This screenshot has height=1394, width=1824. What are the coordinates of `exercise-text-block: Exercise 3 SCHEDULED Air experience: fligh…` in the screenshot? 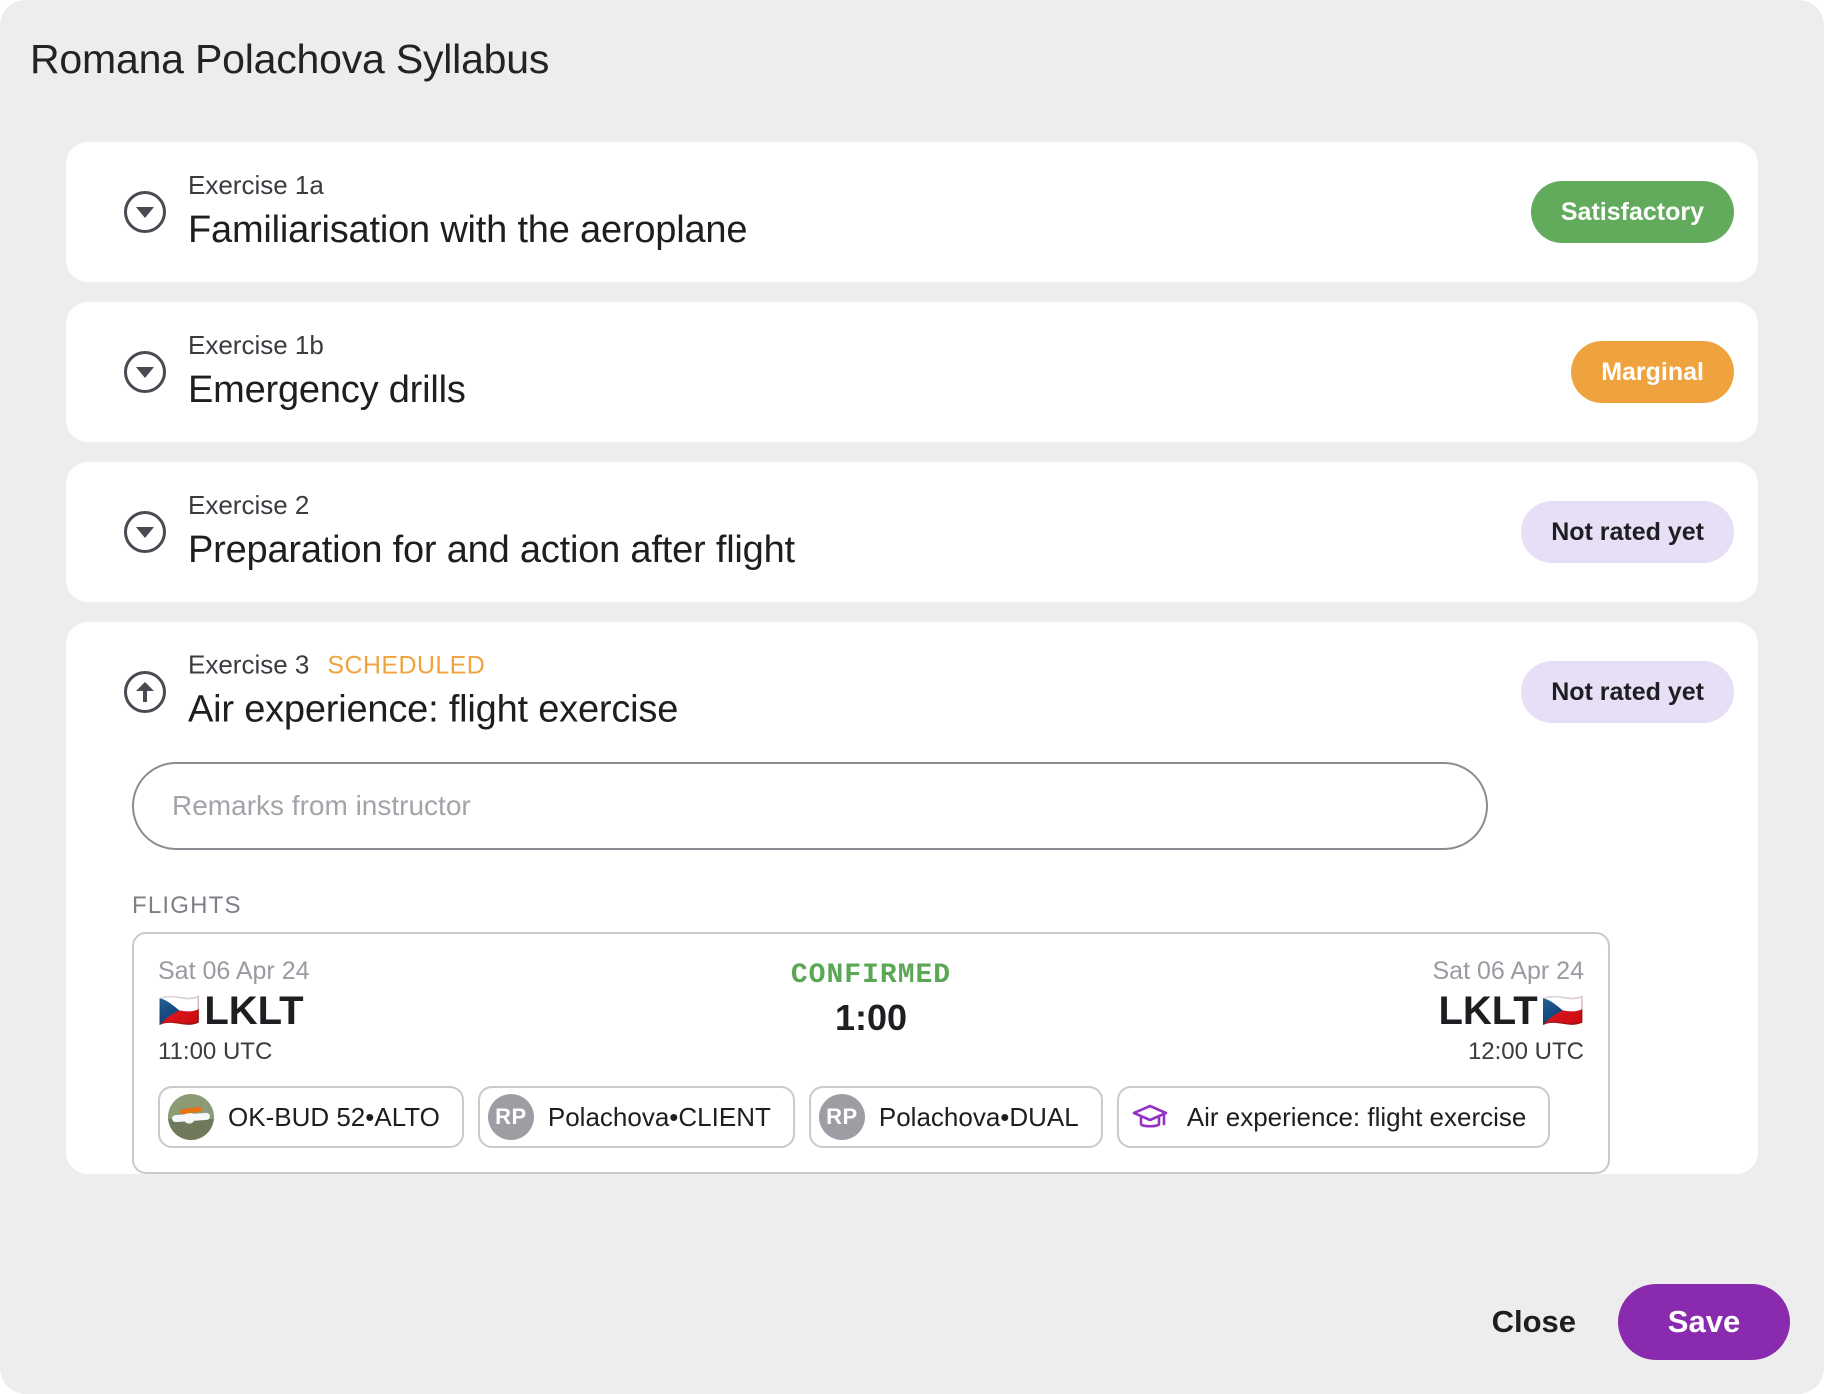 It's located at (433, 692).